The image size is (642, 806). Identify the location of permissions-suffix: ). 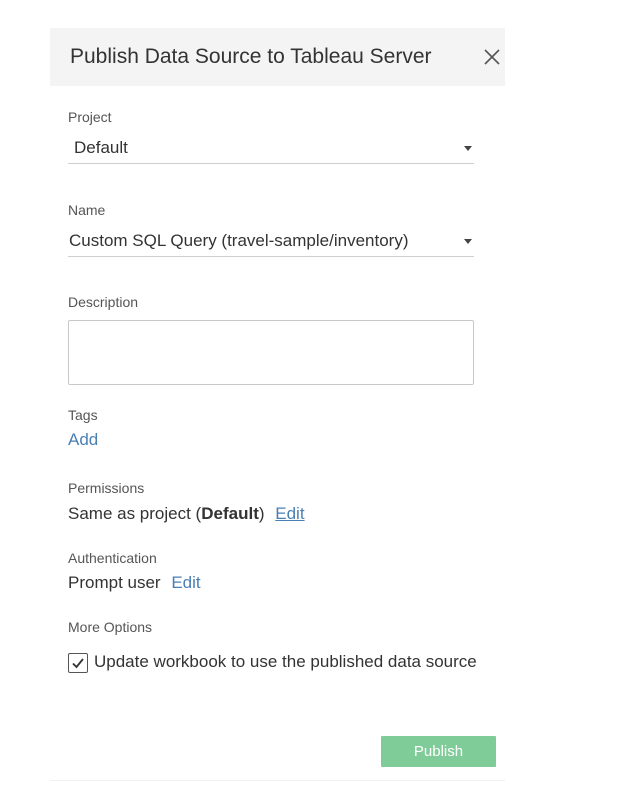
(261, 513).